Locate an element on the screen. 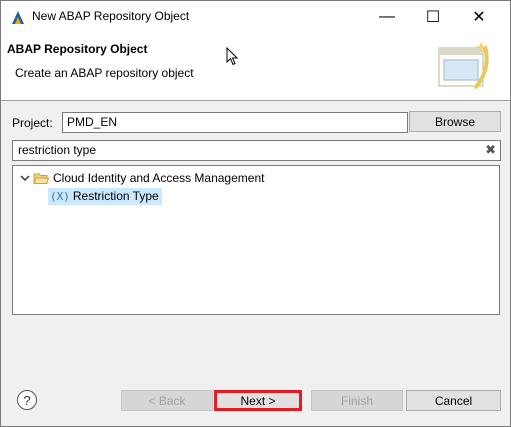 This screenshot has height=427, width=511. tree-item-label: Restriction Type is located at coordinates (115, 196).